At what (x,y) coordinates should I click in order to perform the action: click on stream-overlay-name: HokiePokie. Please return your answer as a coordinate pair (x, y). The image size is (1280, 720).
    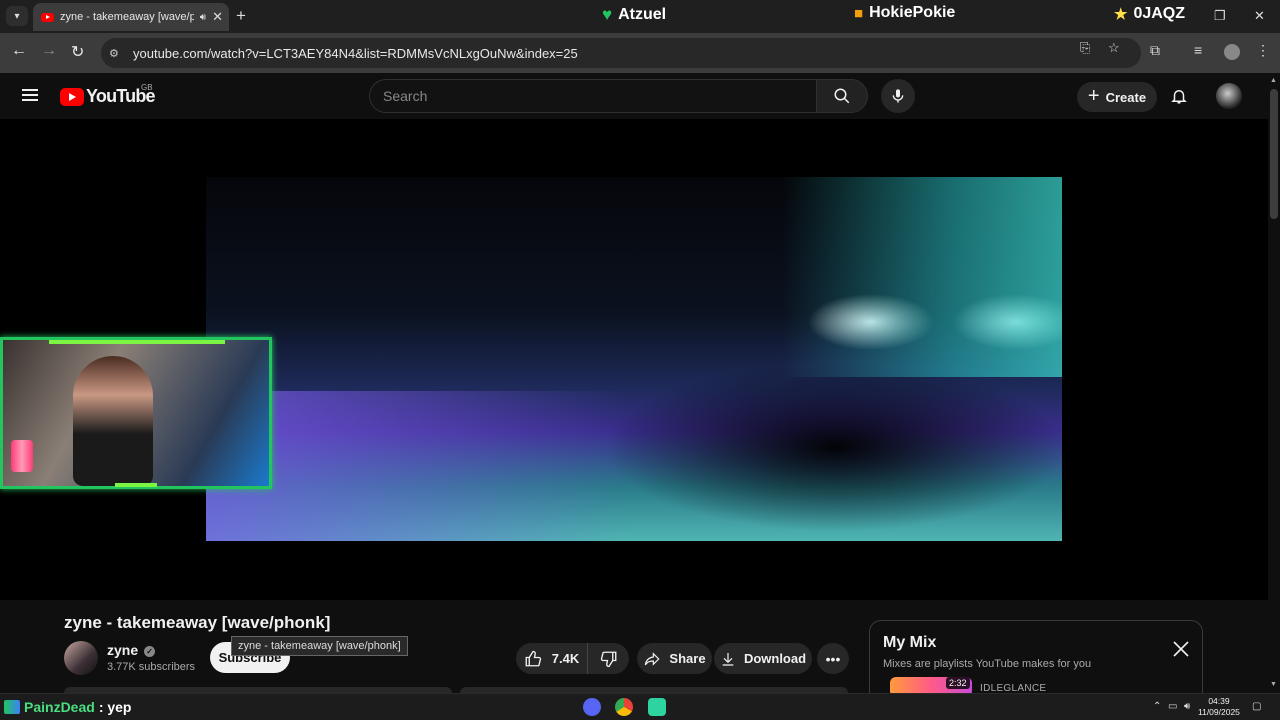
    Looking at the image, I should click on (912, 12).